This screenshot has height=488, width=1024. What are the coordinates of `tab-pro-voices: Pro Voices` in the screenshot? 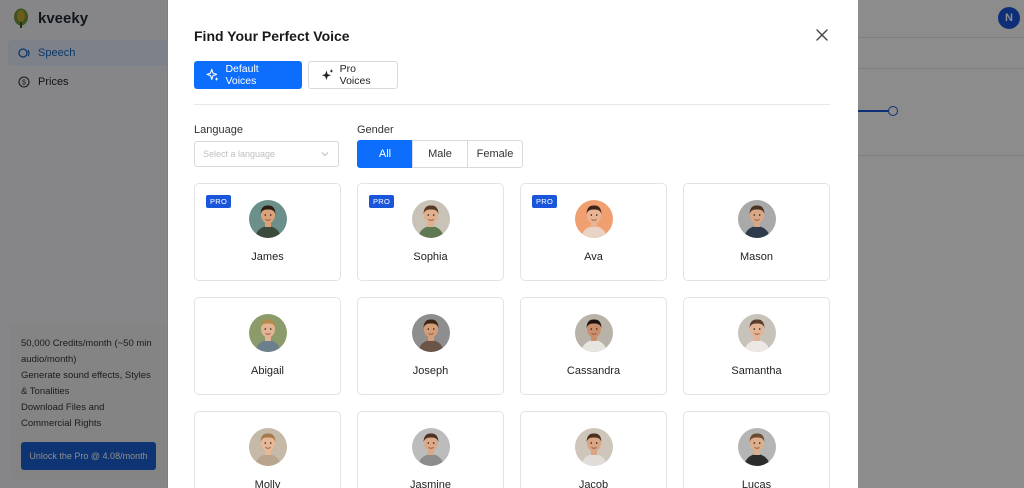 It's located at (353, 75).